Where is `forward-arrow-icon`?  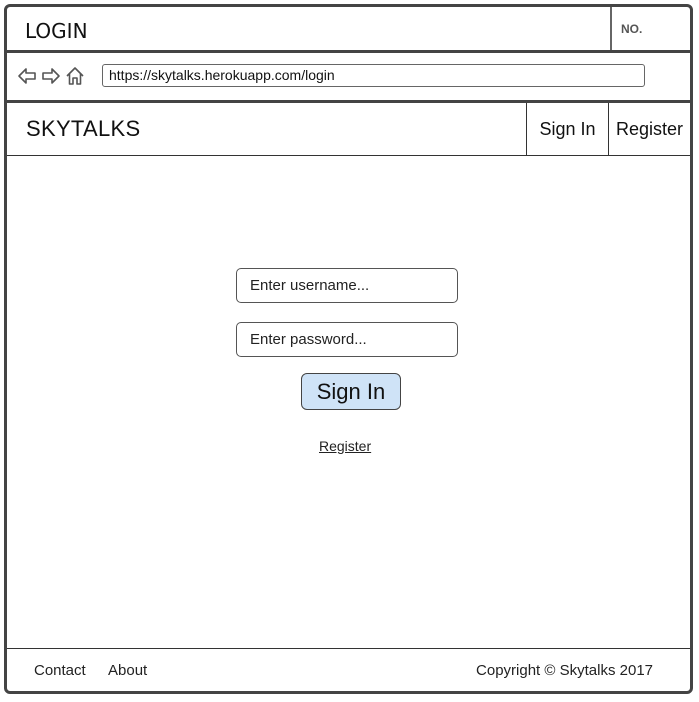 forward-arrow-icon is located at coordinates (51, 76).